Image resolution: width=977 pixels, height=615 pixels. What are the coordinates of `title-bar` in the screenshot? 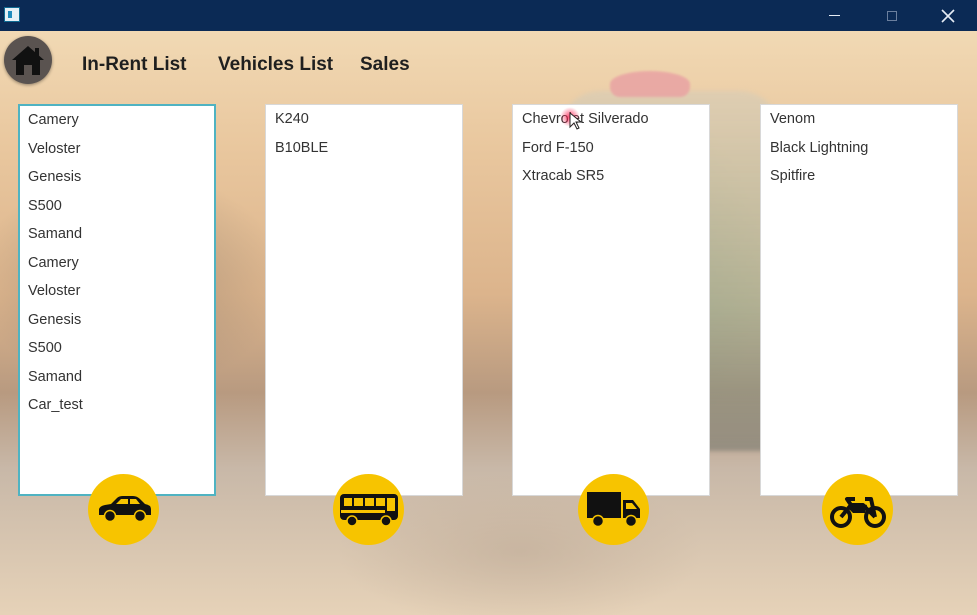 It's located at (488, 15).